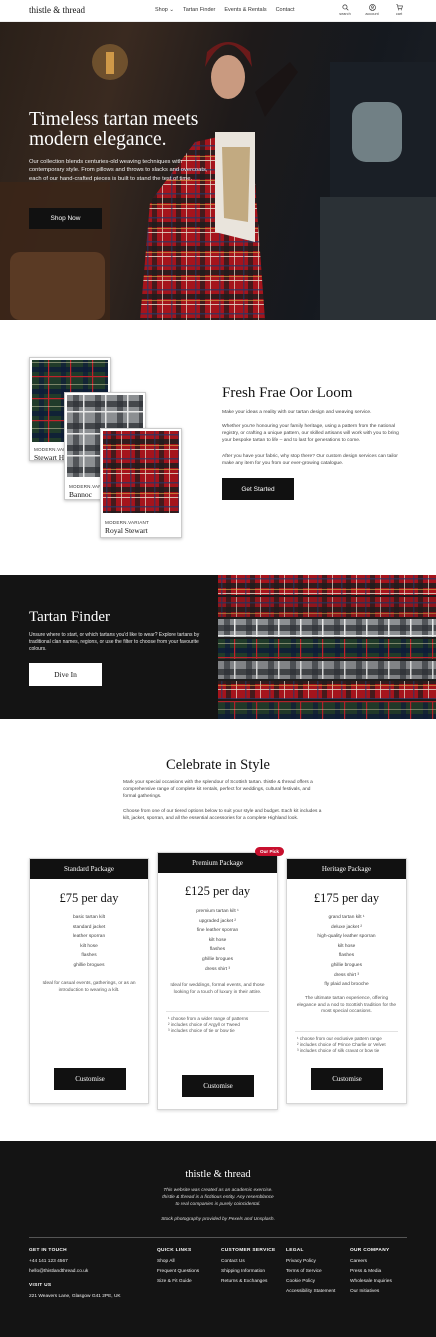 This screenshot has width=436, height=1337. Describe the element at coordinates (89, 917) in the screenshot. I see `package-item: basic tartan kilt` at that location.